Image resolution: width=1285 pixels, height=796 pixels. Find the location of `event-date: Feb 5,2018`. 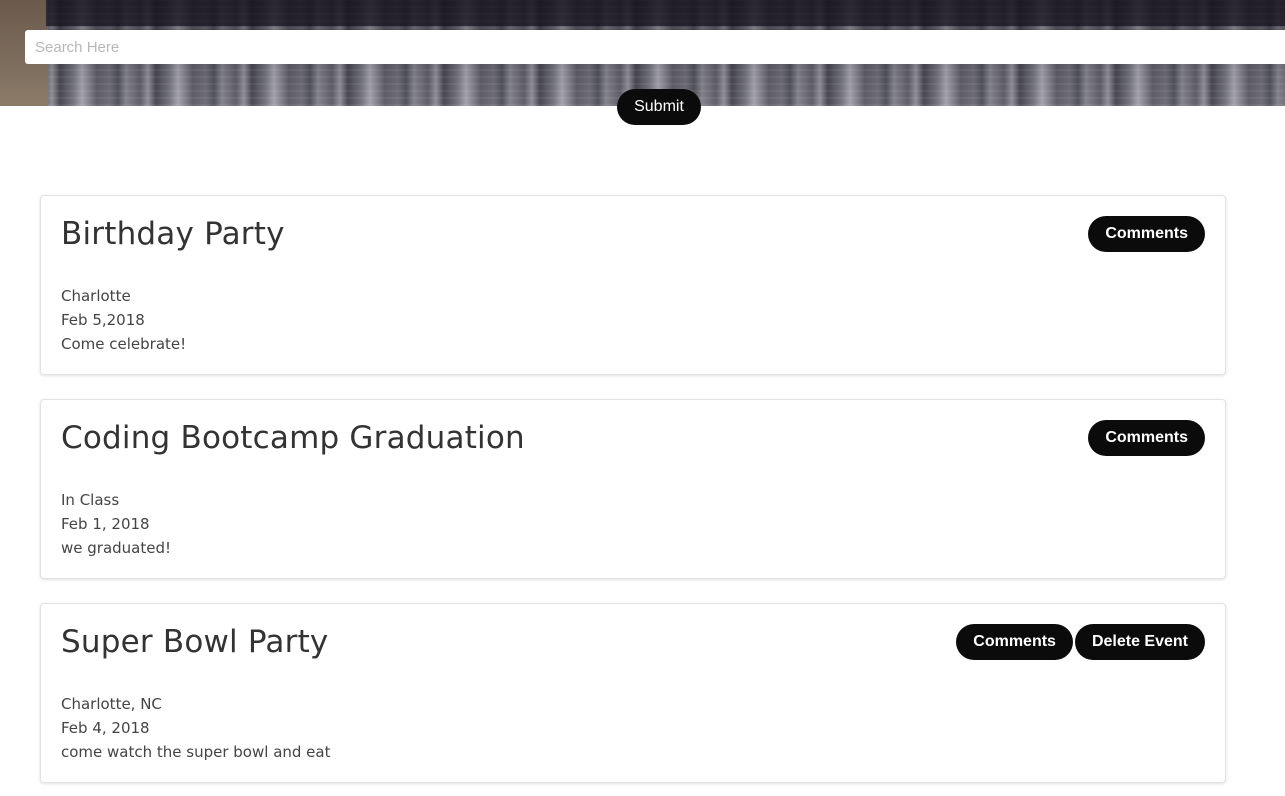

event-date: Feb 5,2018 is located at coordinates (103, 320).